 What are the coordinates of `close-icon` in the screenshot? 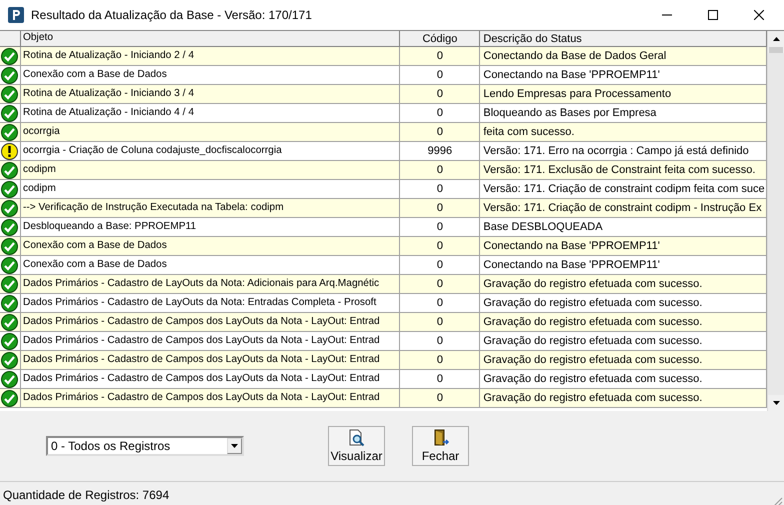 It's located at (759, 15).